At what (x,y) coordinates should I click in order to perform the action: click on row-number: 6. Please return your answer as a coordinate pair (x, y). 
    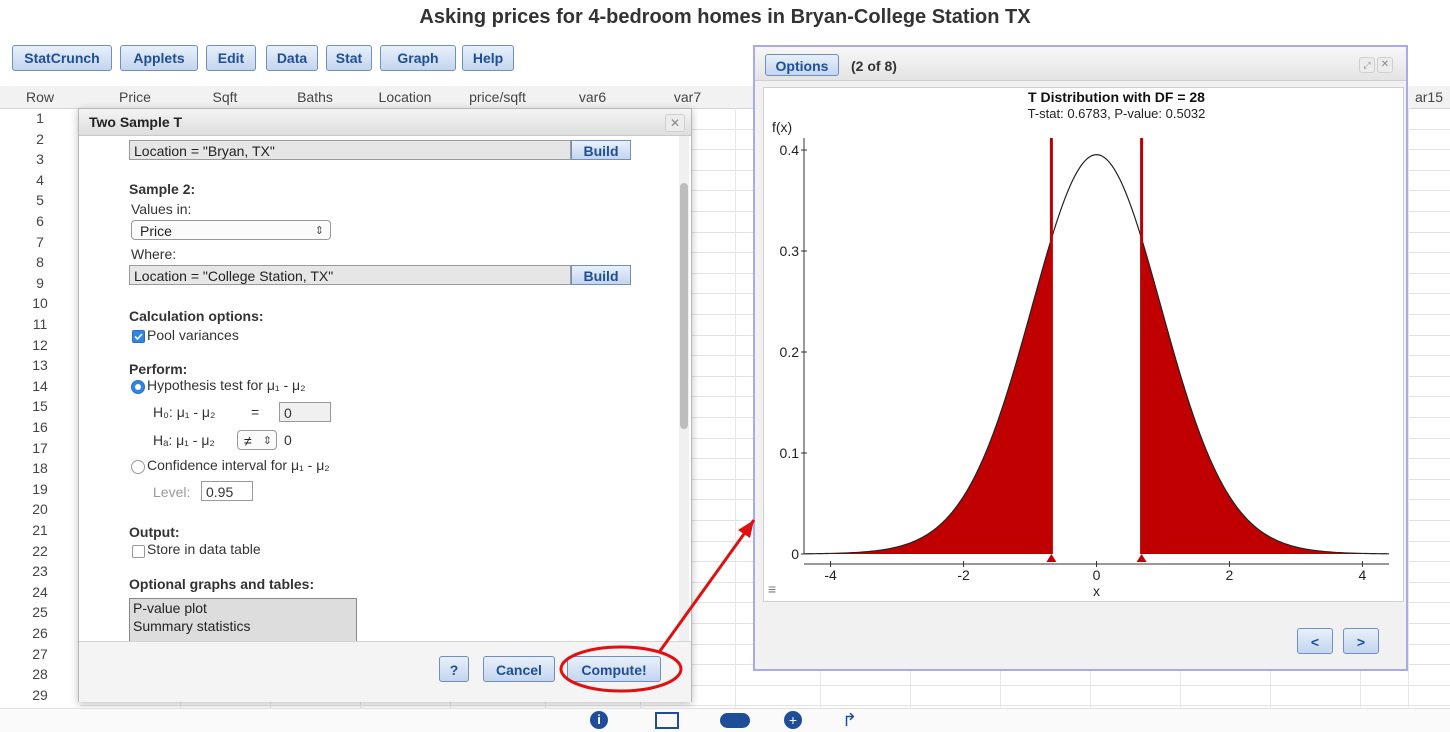
    Looking at the image, I should click on (40, 221).